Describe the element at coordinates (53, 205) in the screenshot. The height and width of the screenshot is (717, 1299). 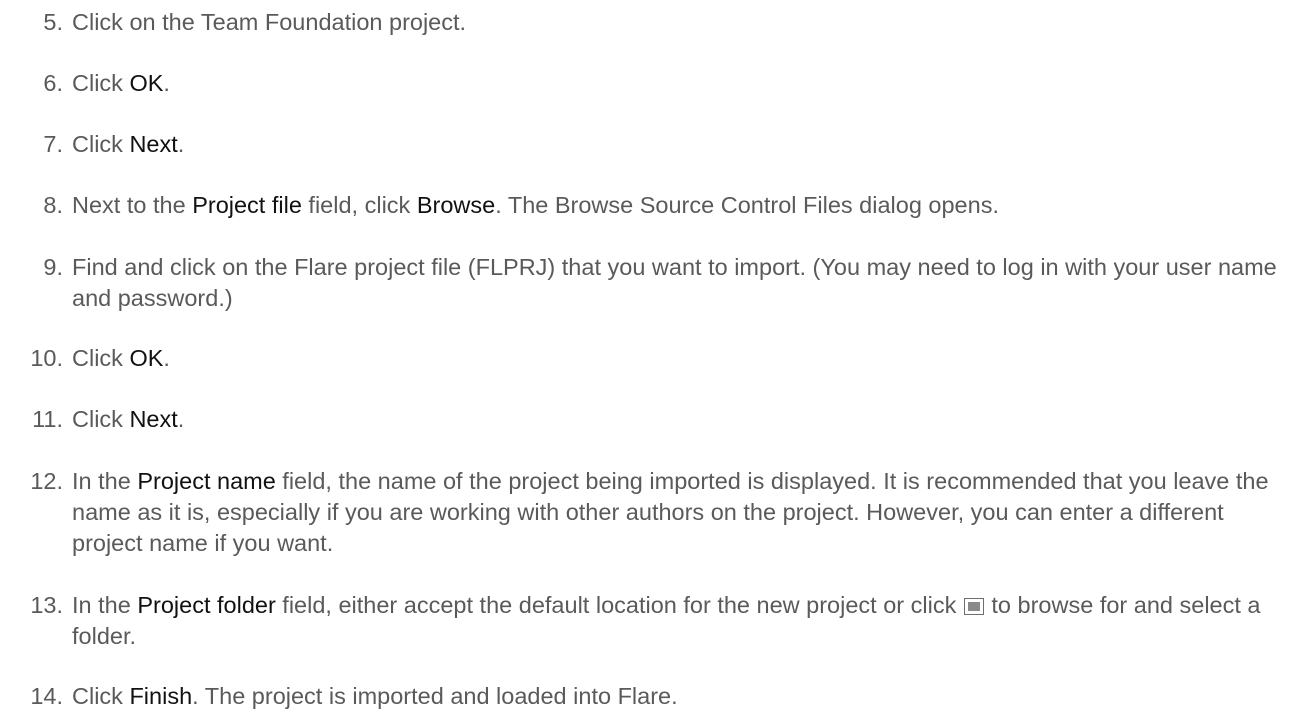
I see `step-number: 8.` at that location.